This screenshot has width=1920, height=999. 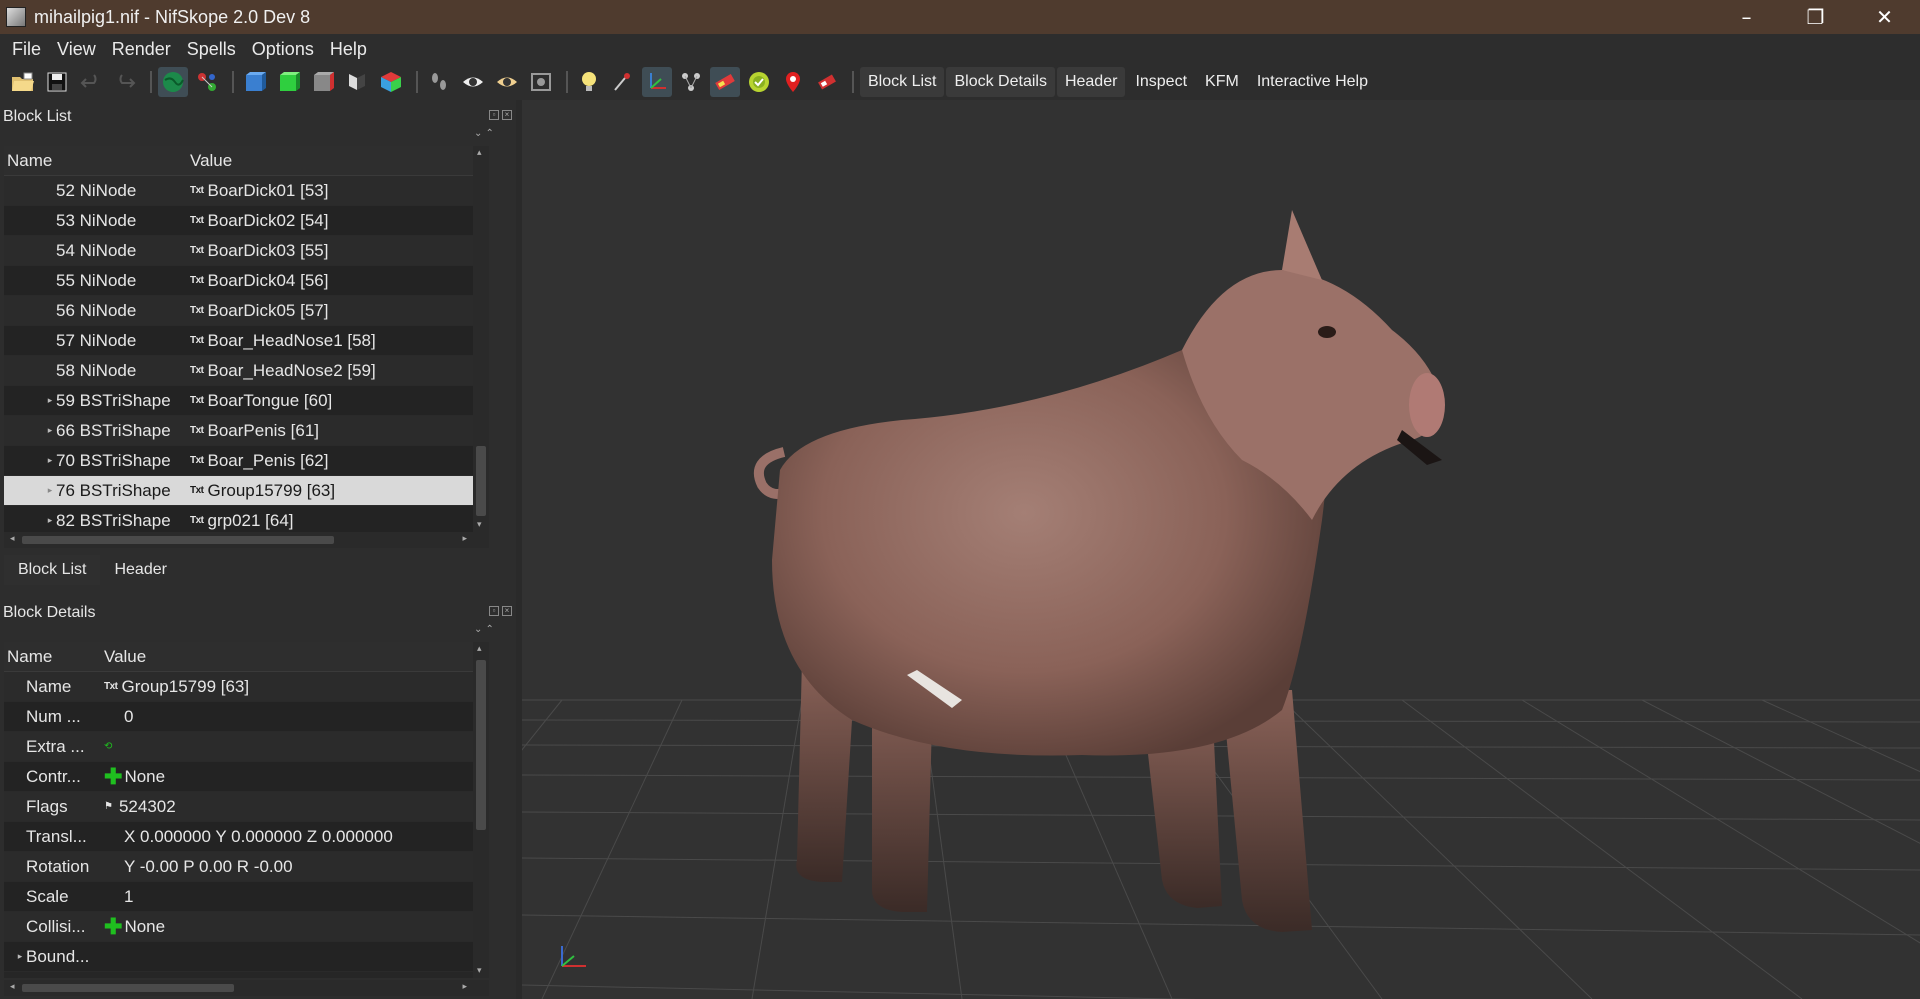 What do you see at coordinates (1884, 17) in the screenshot?
I see `close-button: ✕` at bounding box center [1884, 17].